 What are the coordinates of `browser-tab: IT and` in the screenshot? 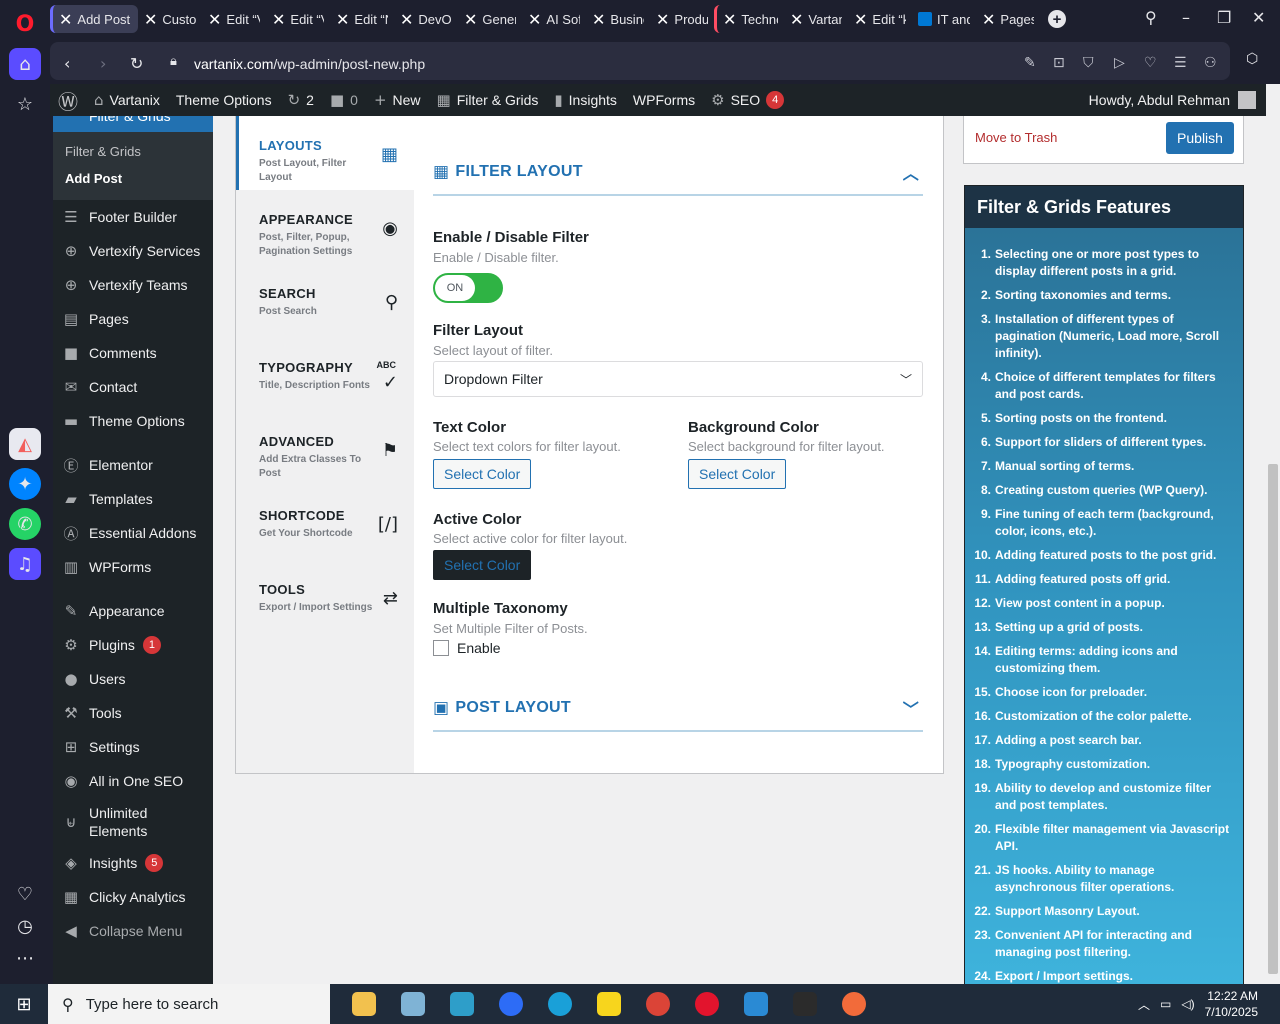 It's located at (944, 19).